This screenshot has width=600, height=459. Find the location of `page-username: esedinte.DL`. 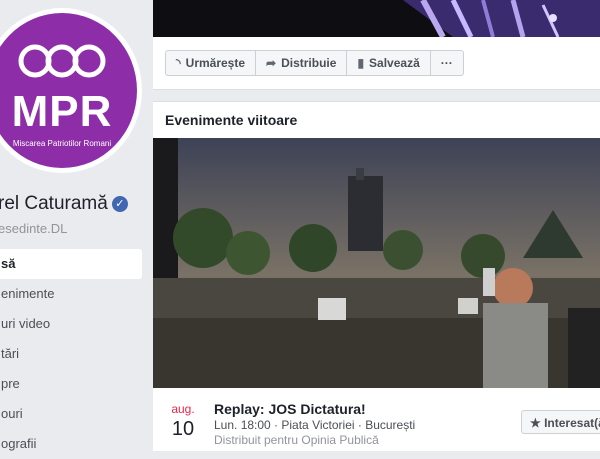

page-username: esedinte.DL is located at coordinates (33, 228).